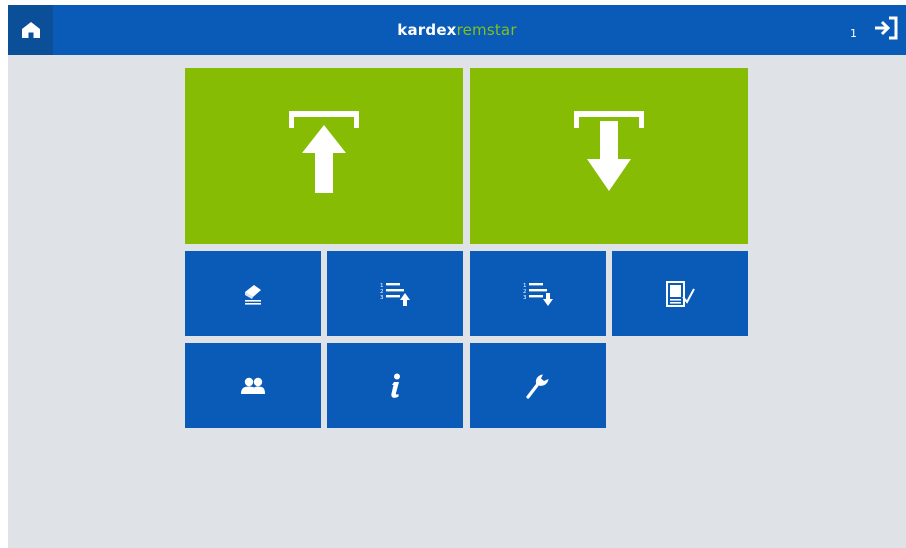 This screenshot has width=906, height=548. I want to click on put-button, so click(324, 156).